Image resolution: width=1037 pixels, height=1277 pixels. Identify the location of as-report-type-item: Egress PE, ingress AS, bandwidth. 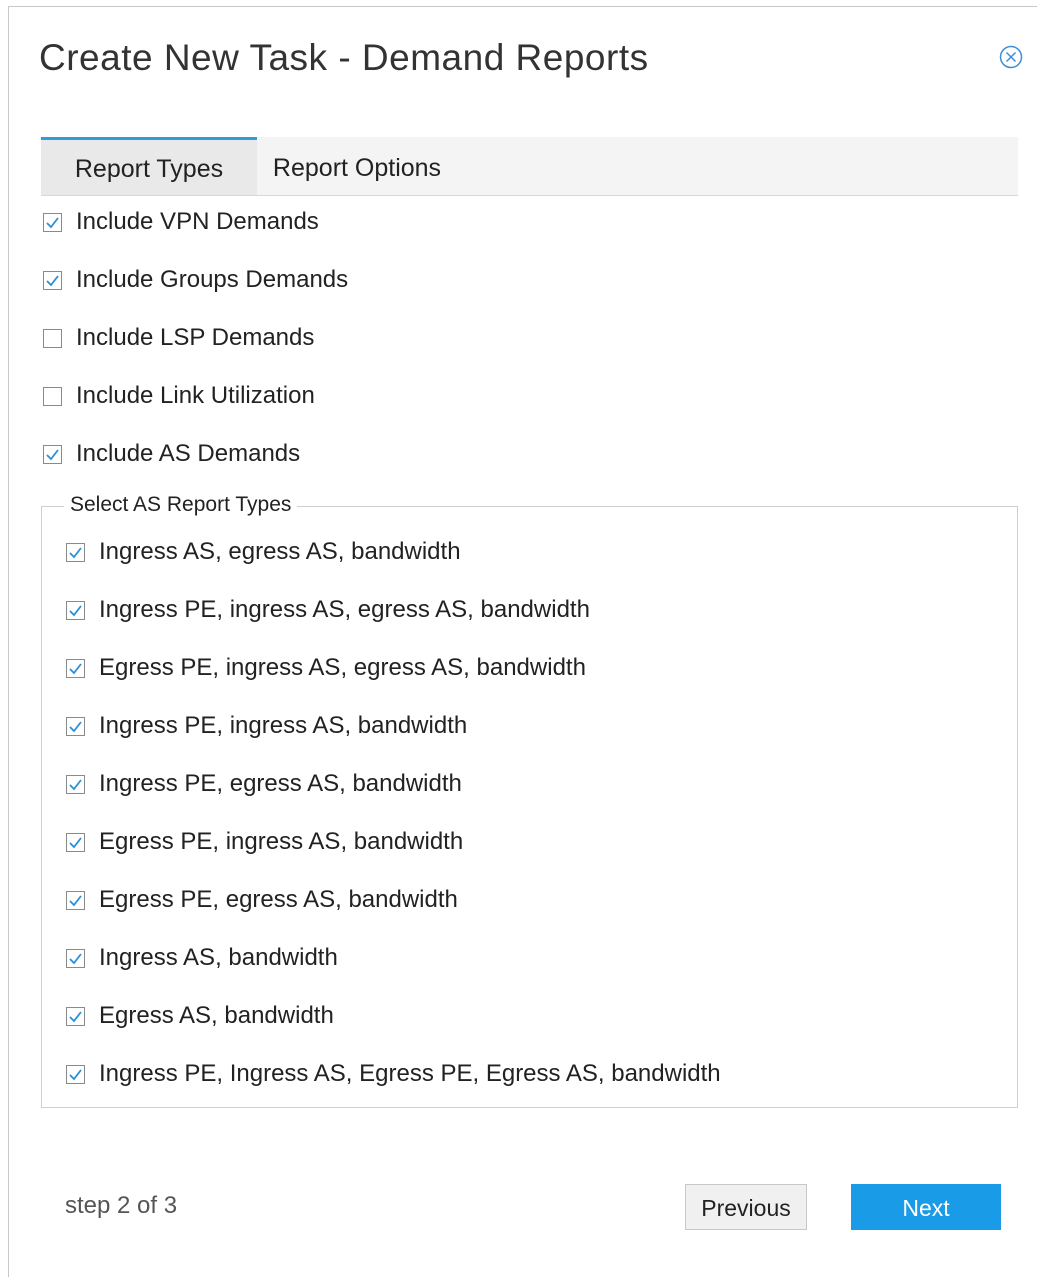
(264, 842).